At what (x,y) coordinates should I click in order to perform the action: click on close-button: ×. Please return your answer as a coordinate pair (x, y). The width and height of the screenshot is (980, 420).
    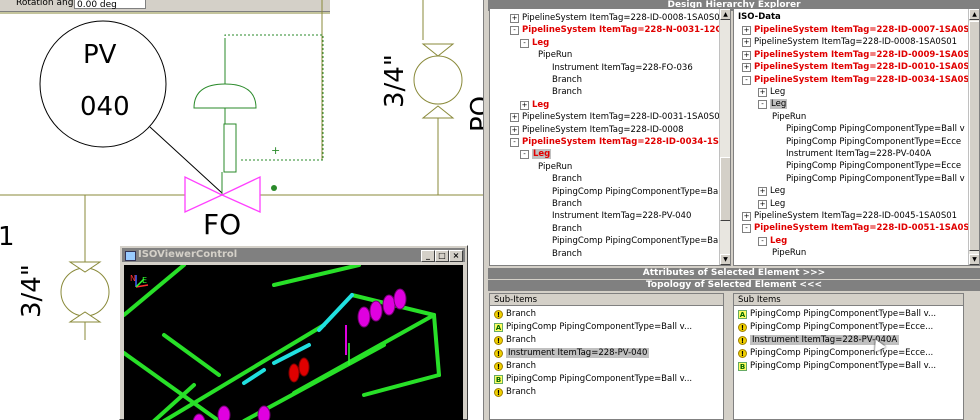
    Looking at the image, I should click on (456, 256).